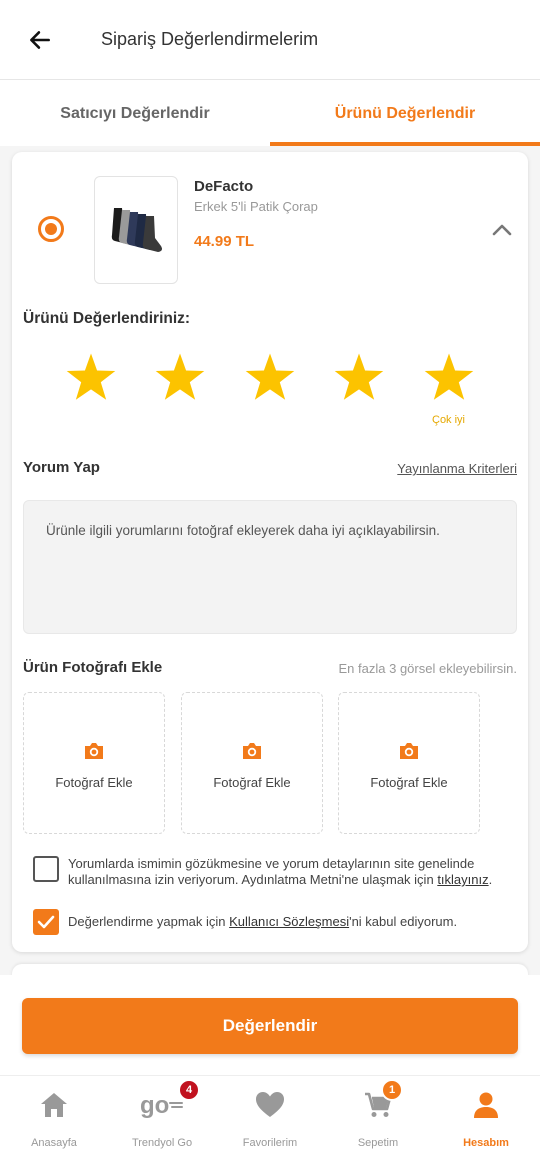 This screenshot has height=1156, width=540. Describe the element at coordinates (61, 467) in the screenshot. I see `comment-title: Yorum Yap` at that location.